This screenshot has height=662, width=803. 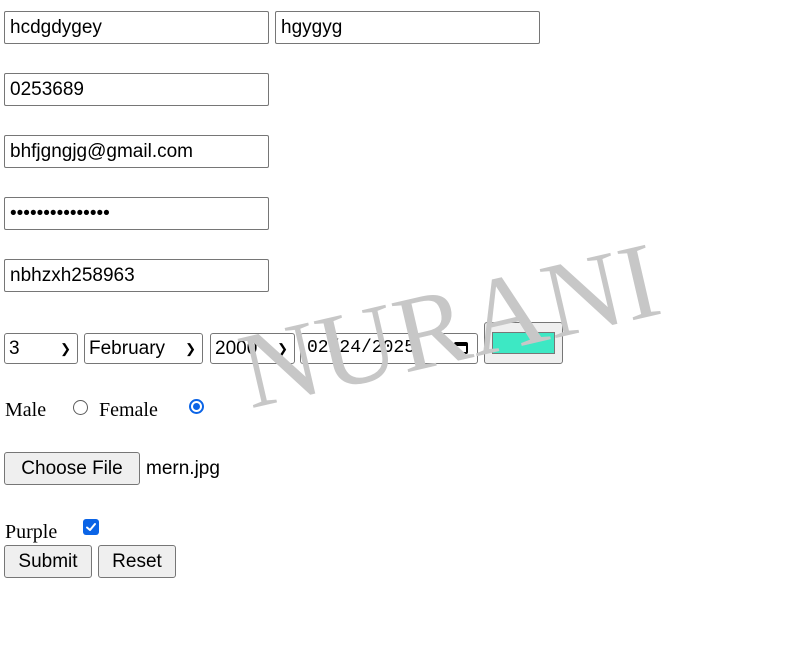 I want to click on submit-button: Submit, so click(x=48, y=561).